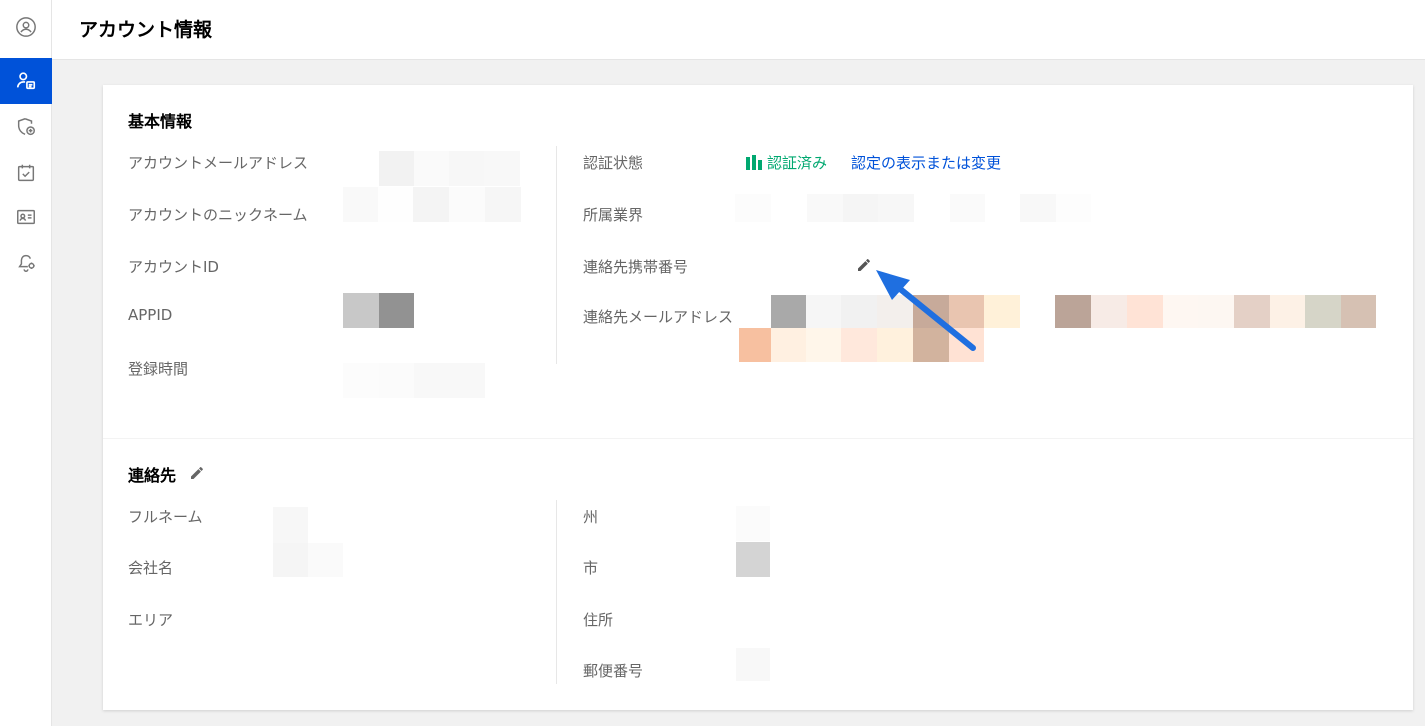 The height and width of the screenshot is (726, 1425). I want to click on sidebar, so click(26, 363).